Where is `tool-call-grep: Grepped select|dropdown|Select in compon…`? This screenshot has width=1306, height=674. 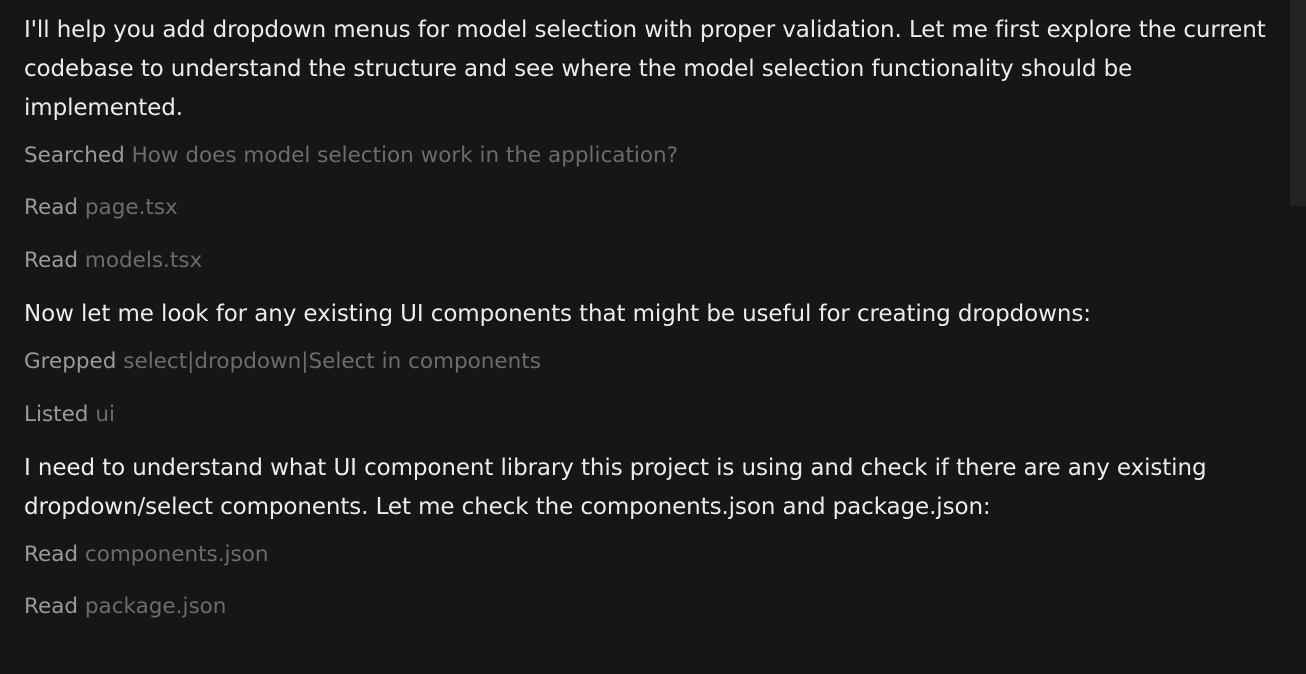 tool-call-grep: Grepped select|dropdown|Select in compon… is located at coordinates (655, 362).